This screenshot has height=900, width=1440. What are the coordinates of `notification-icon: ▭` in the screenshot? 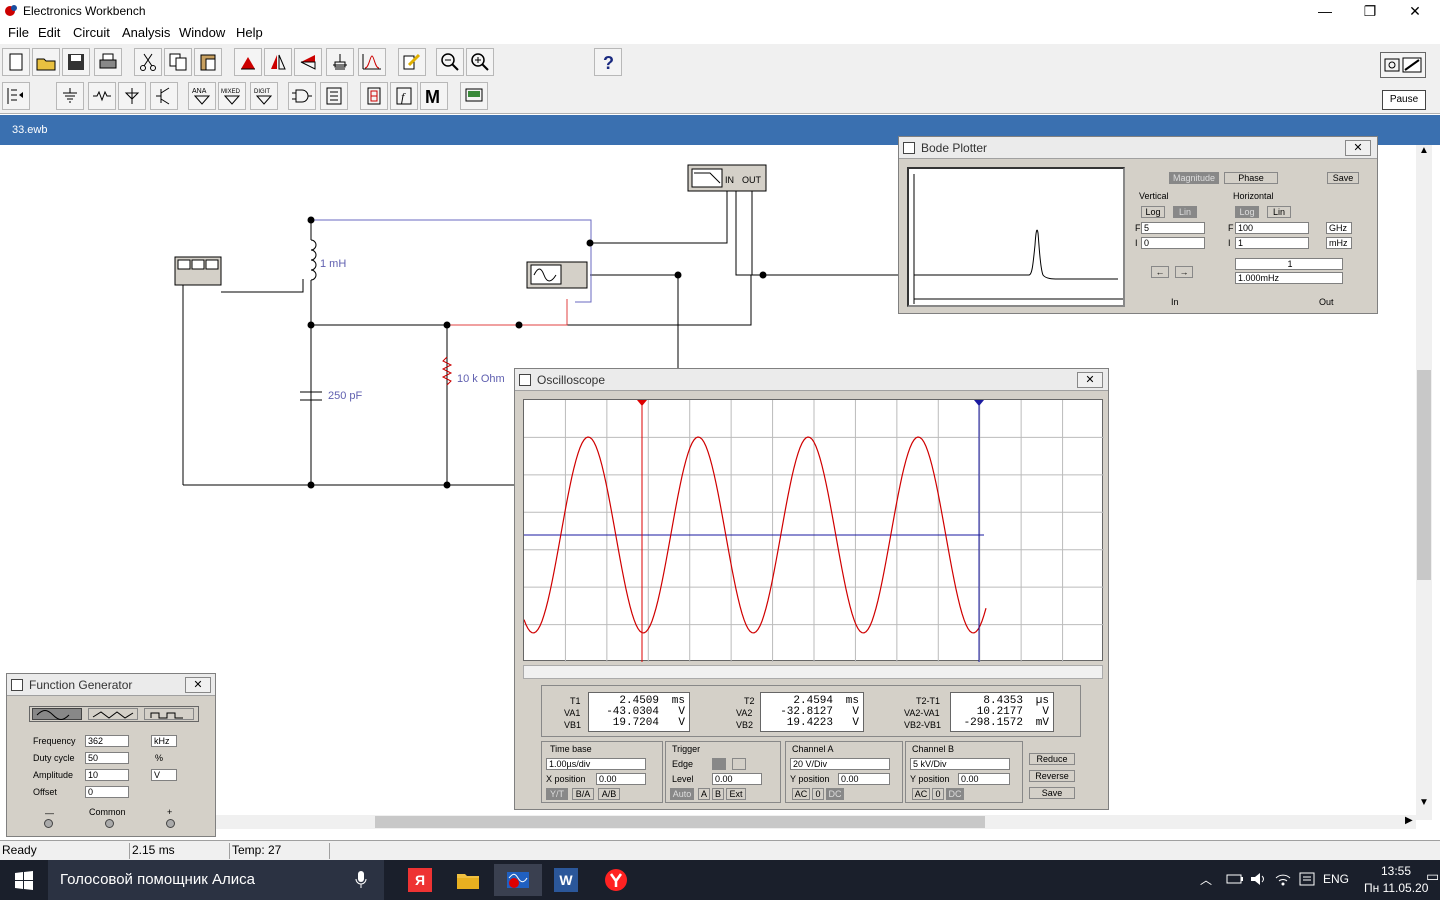 It's located at (1432, 876).